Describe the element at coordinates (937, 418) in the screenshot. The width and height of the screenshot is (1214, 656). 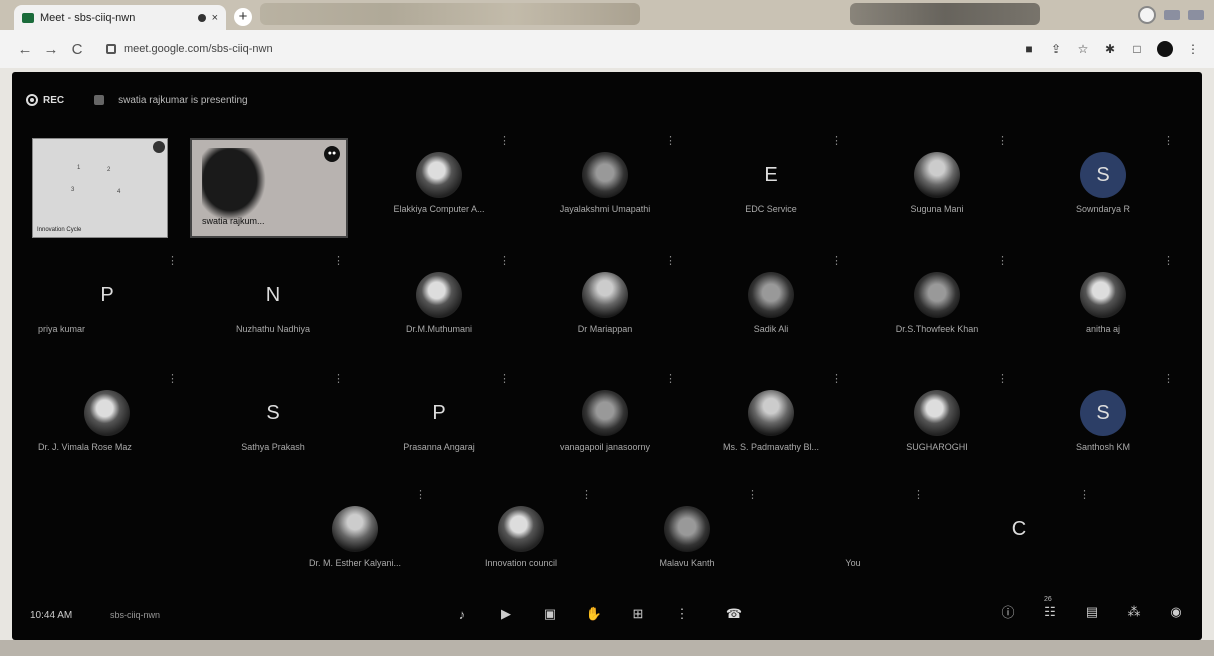
I see `participant-tile: ⋮ SUGHAROGHI` at that location.